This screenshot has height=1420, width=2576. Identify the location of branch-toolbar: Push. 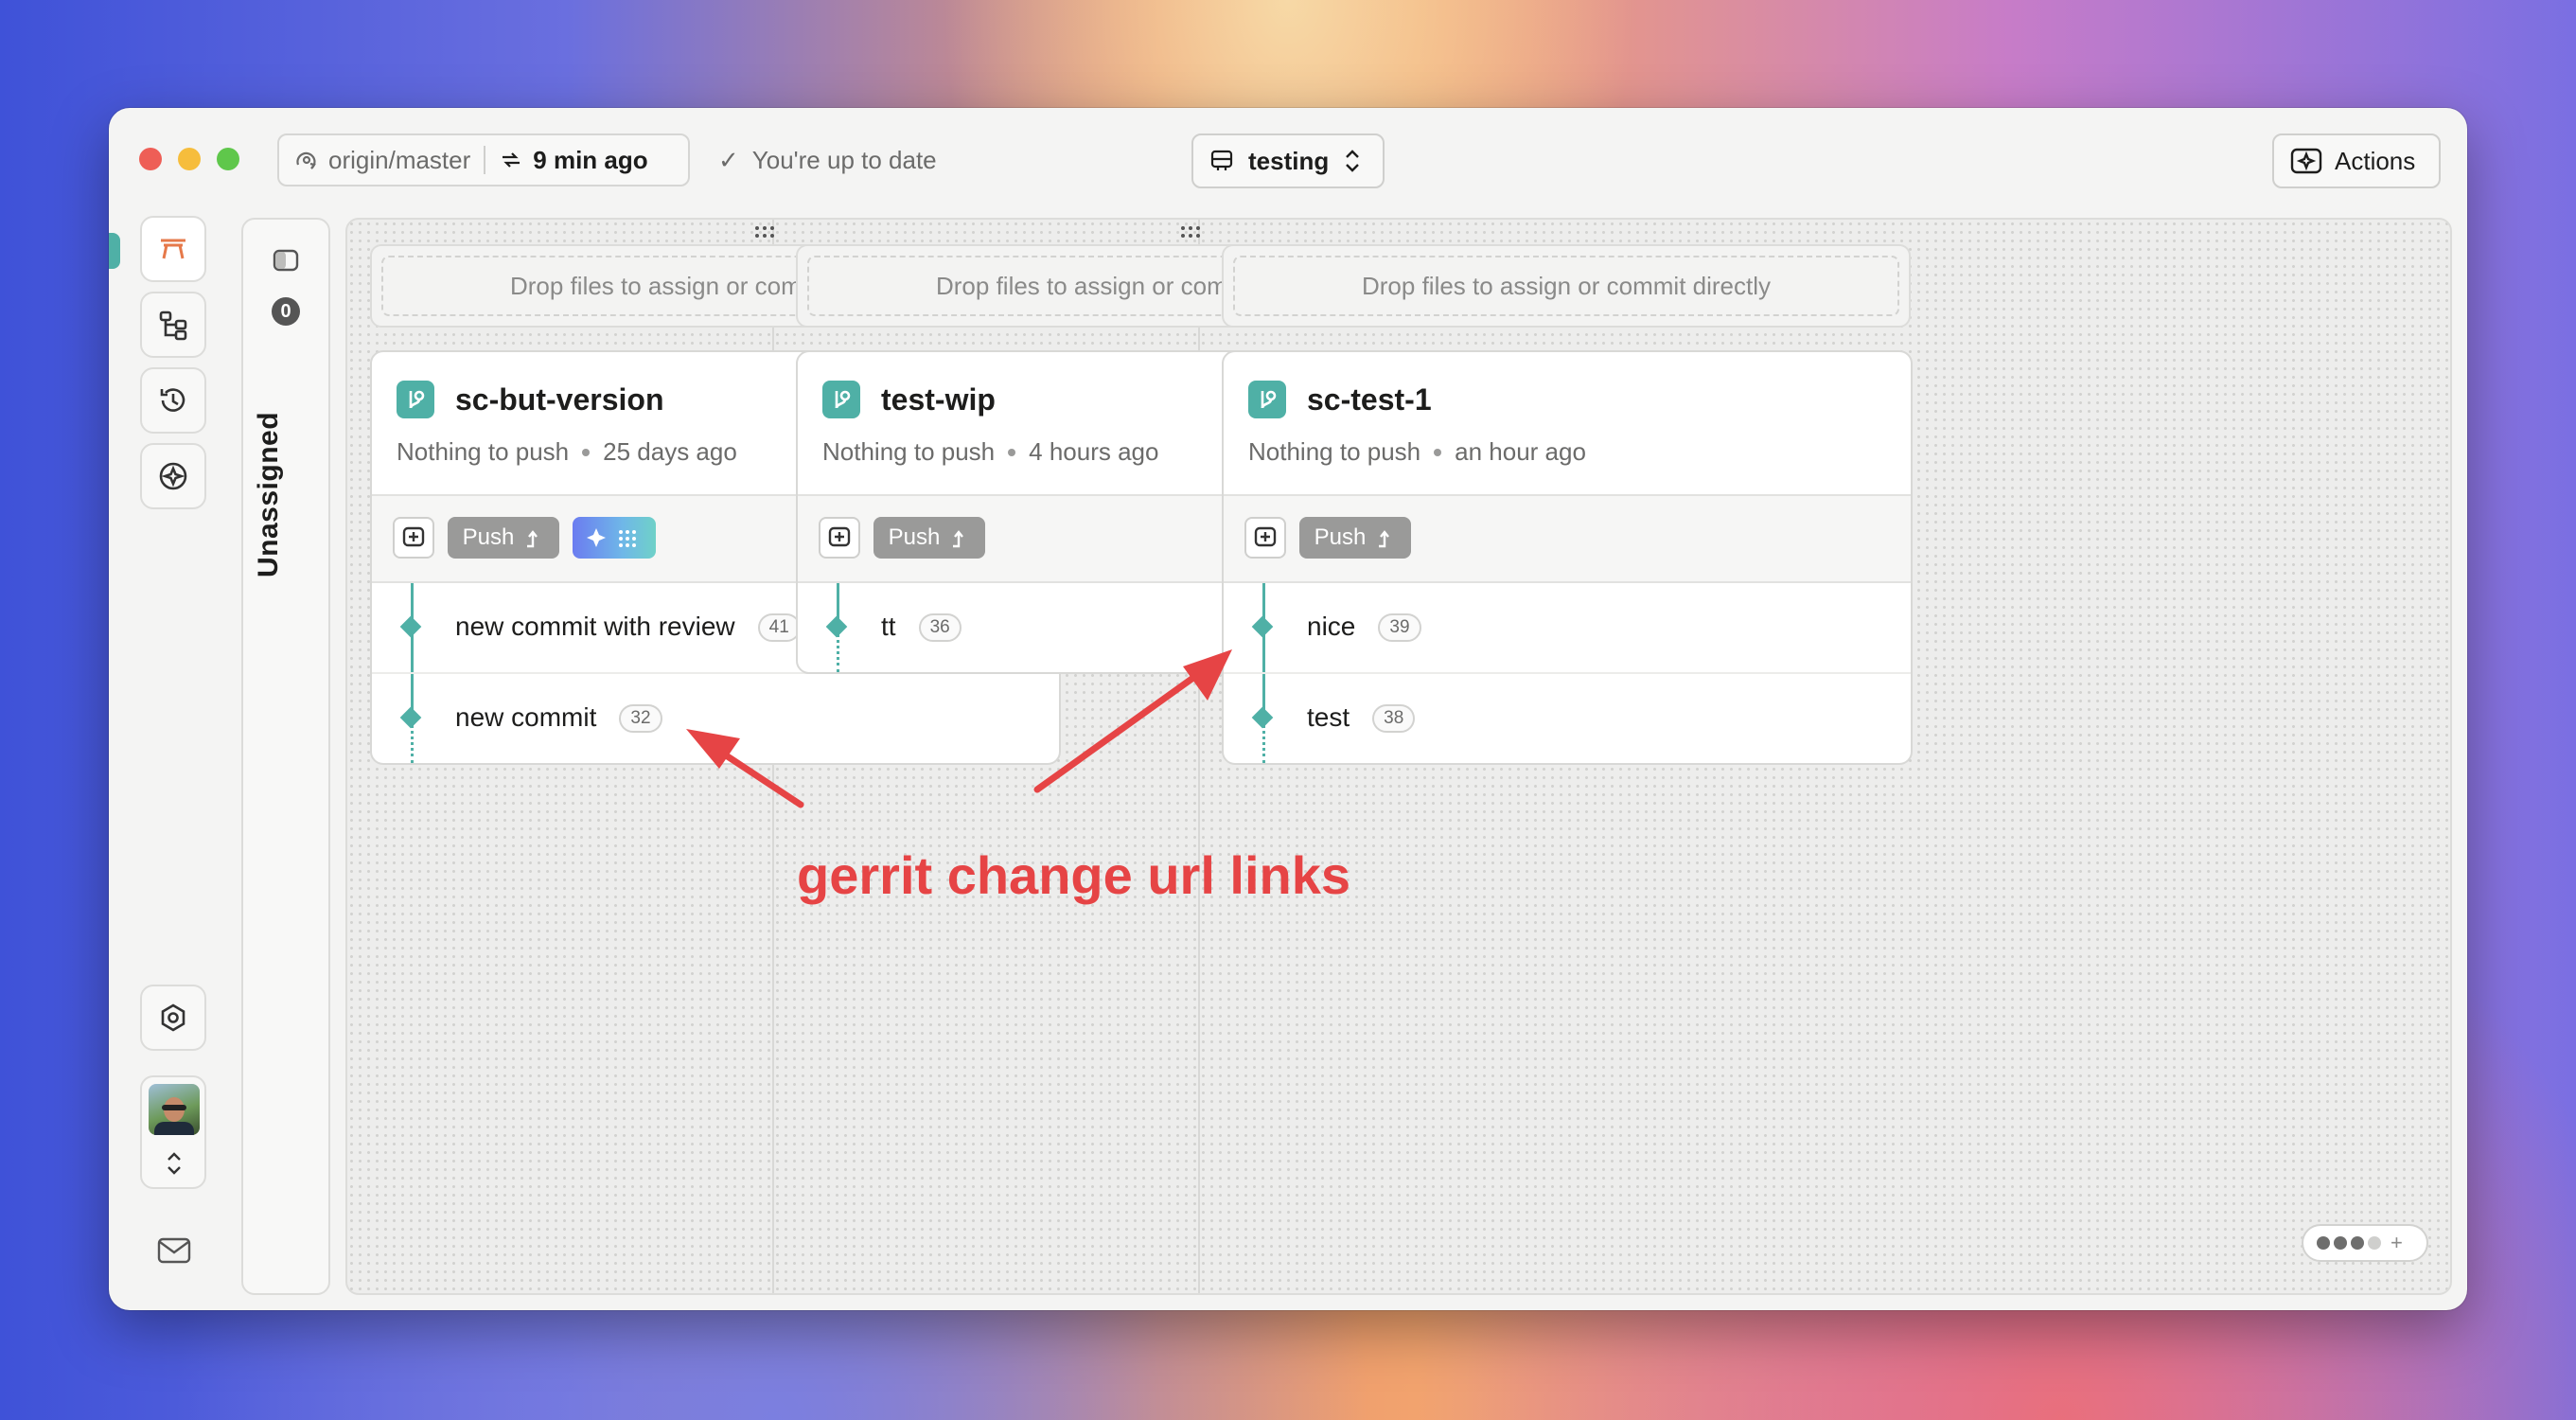
(1567, 539).